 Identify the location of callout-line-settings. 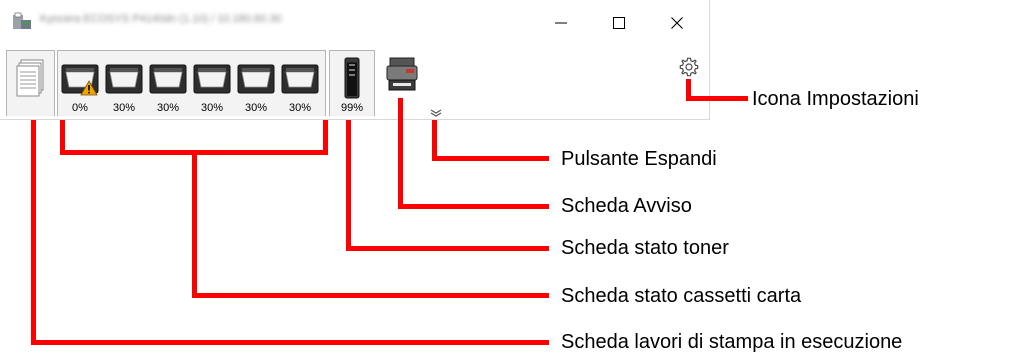
(717, 98).